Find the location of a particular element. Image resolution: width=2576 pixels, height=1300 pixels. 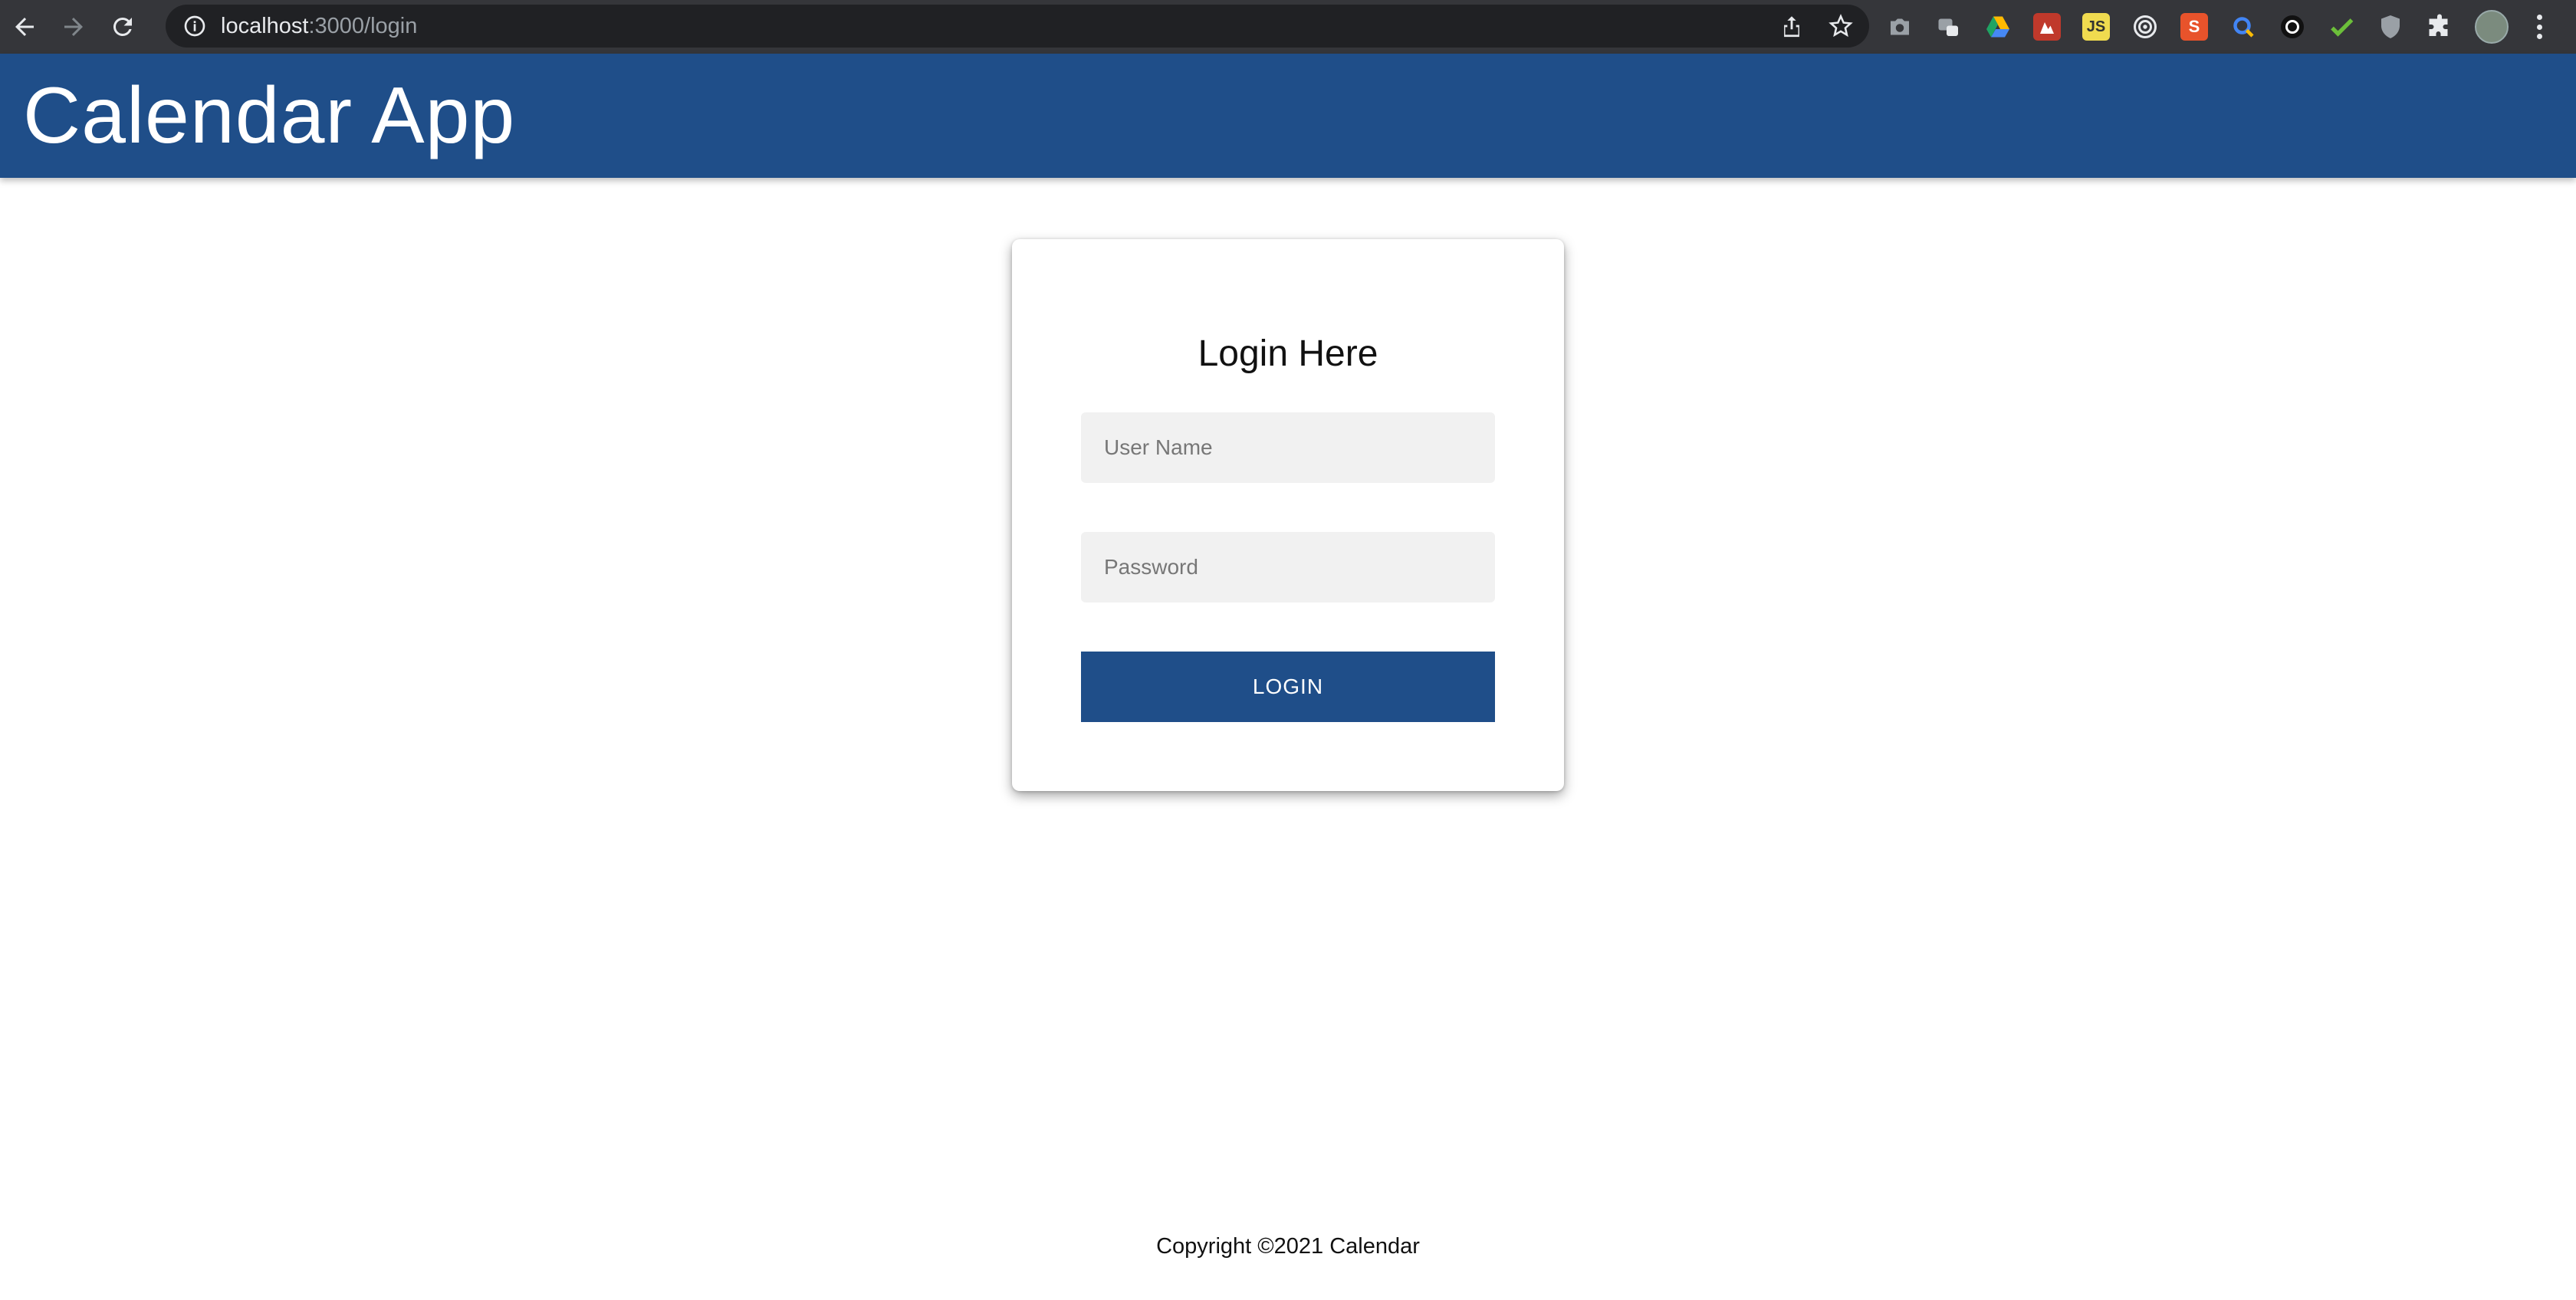

reload-icon is located at coordinates (123, 26).